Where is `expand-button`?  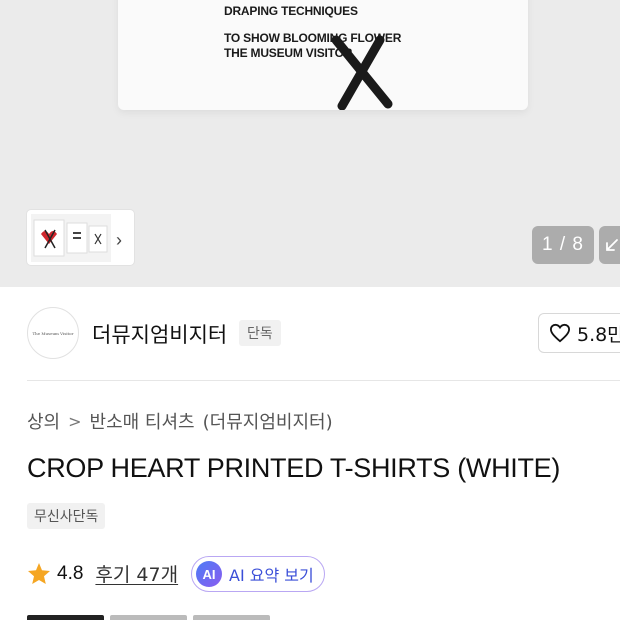 expand-button is located at coordinates (609, 245).